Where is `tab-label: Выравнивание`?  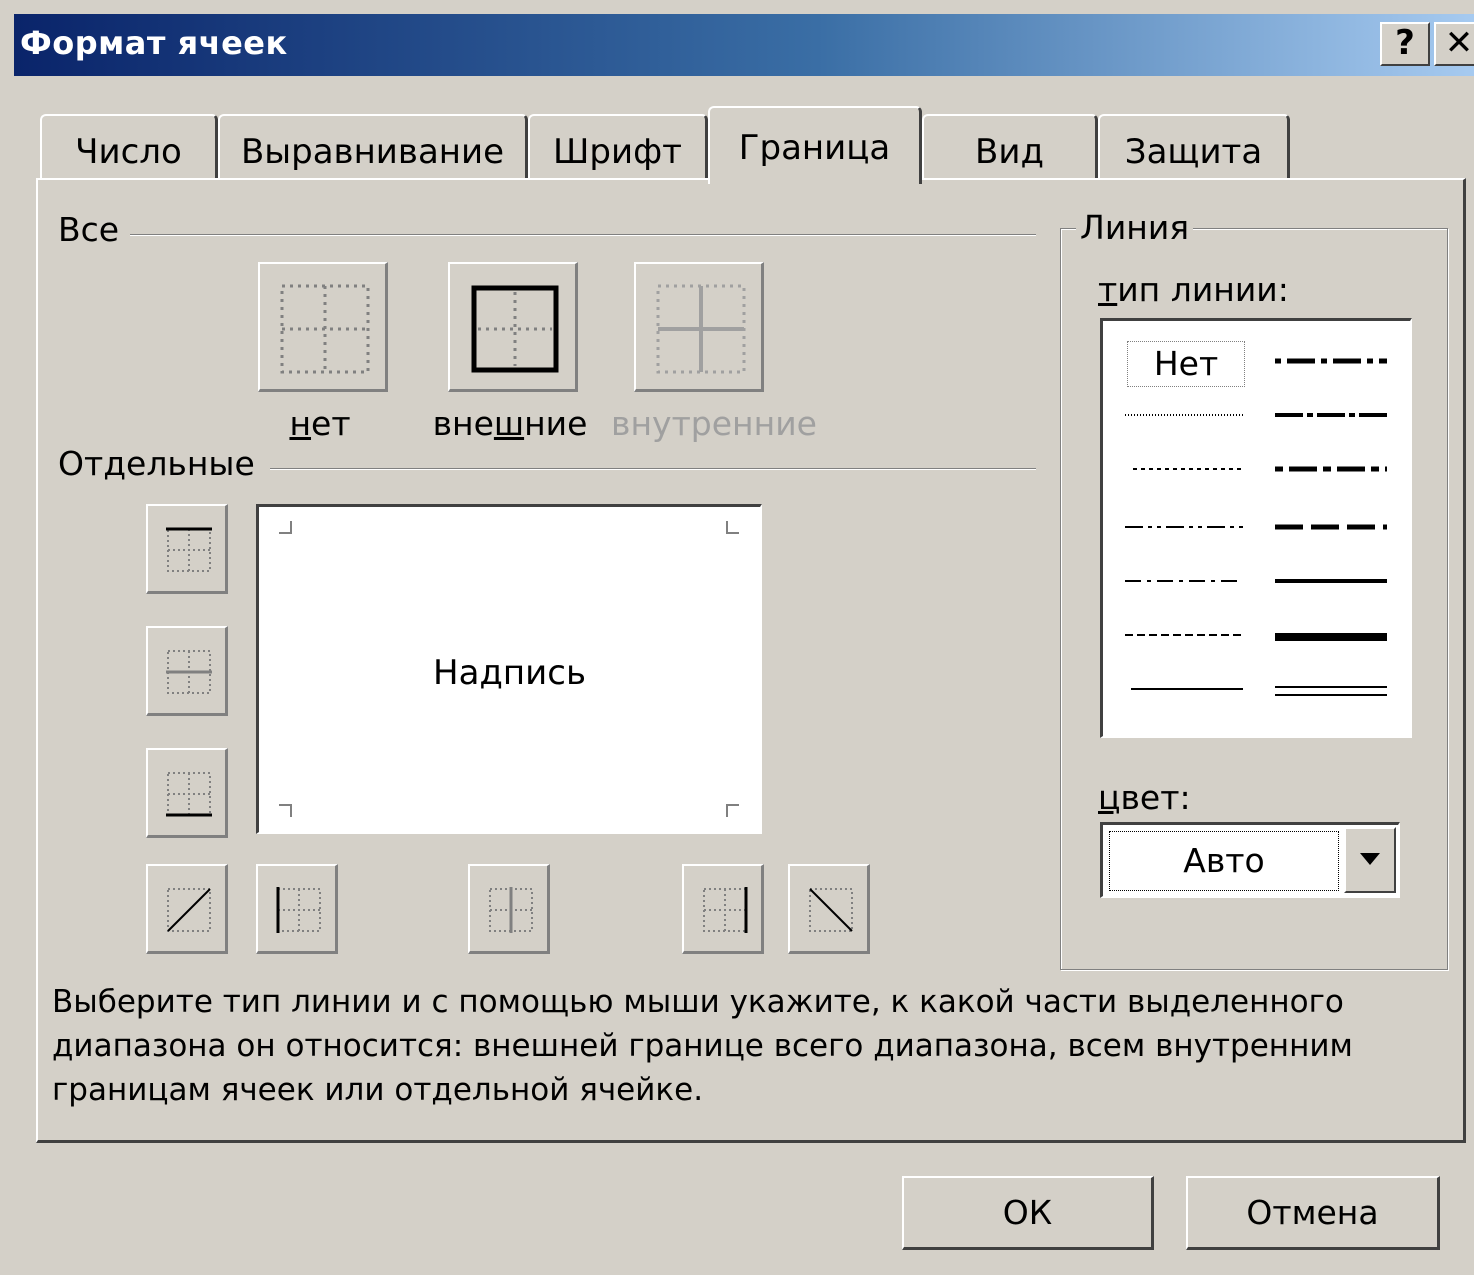 tab-label: Выравнивание is located at coordinates (372, 152).